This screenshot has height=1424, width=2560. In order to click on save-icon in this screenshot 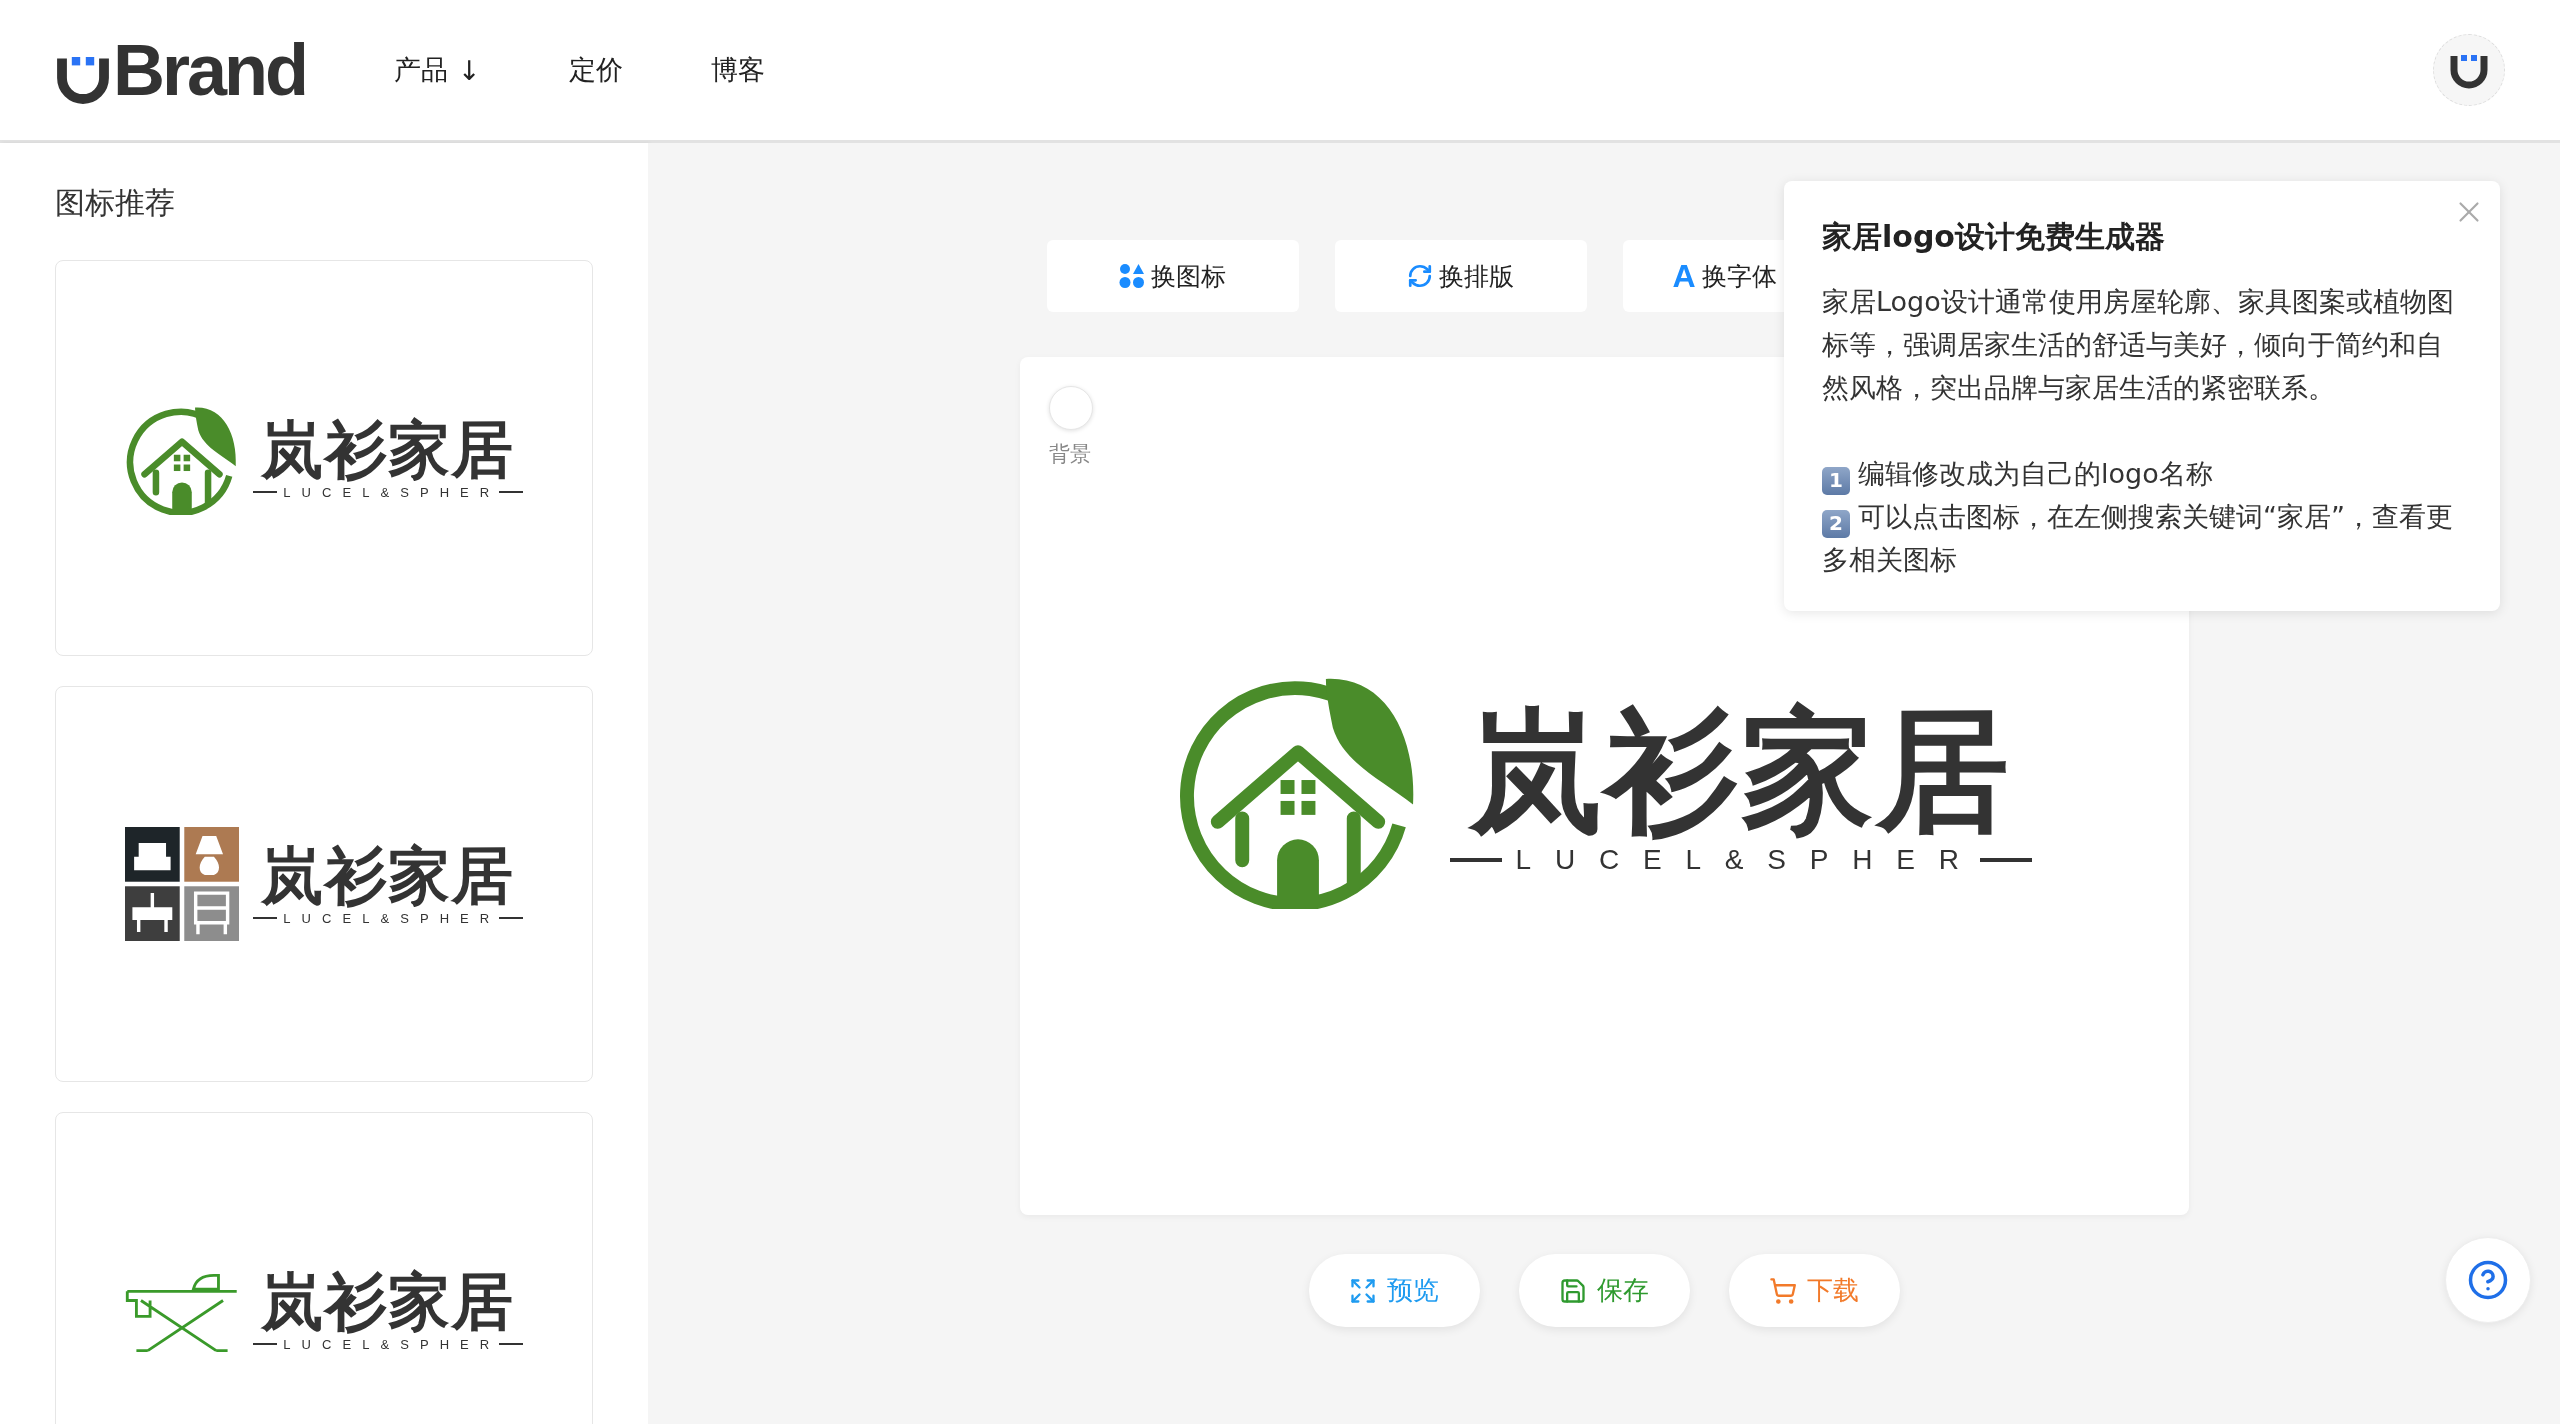, I will do `click(1573, 1290)`.